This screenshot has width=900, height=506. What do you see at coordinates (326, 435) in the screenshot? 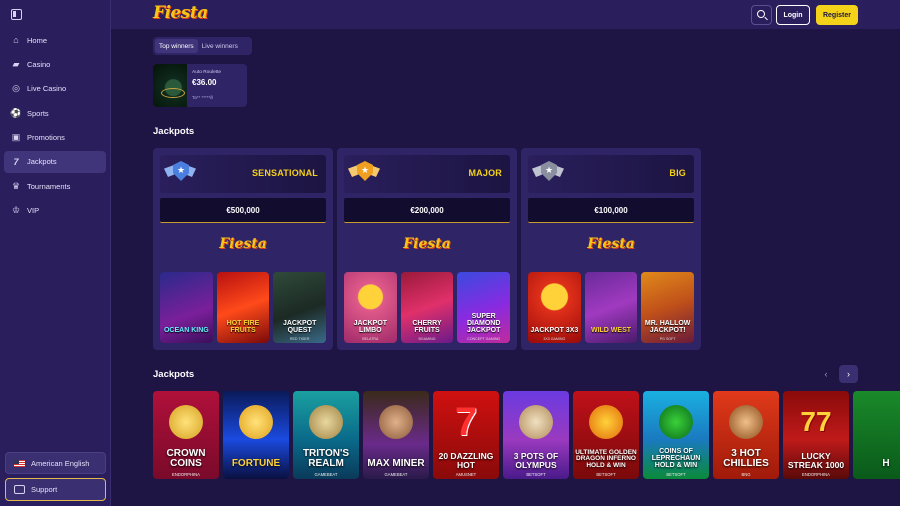
I see `game-tile: TRITON'S REALM GAMEBEAT` at bounding box center [326, 435].